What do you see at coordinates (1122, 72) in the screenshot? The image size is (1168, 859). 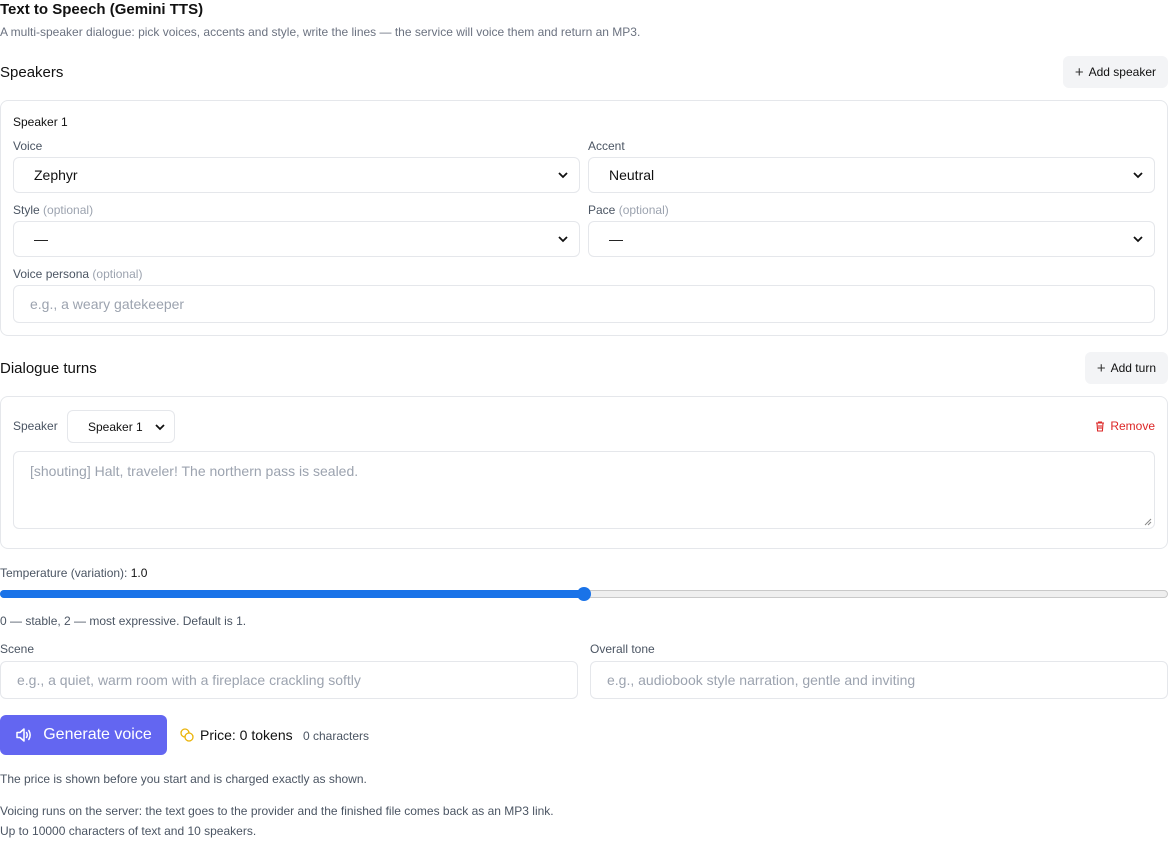 I see `add-speaker-label: Add speaker` at bounding box center [1122, 72].